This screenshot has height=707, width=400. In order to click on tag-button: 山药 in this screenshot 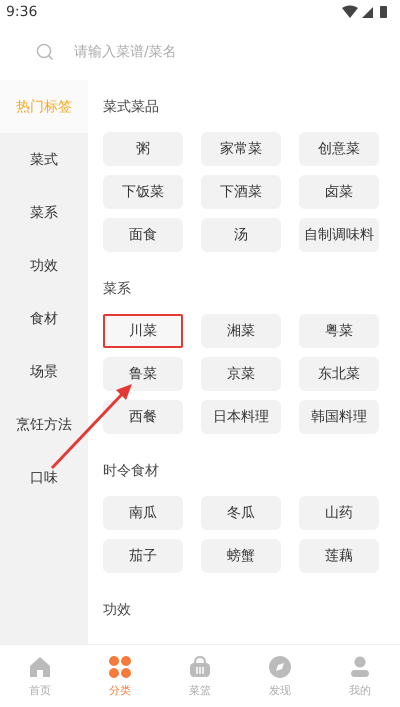, I will do `click(339, 513)`.